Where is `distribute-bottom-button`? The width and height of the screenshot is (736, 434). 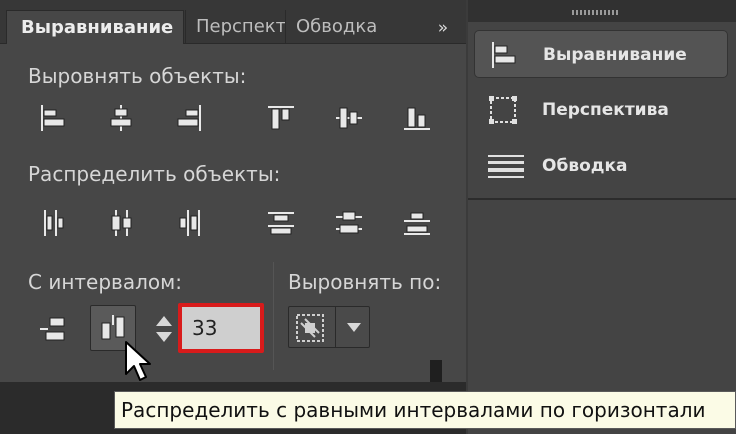
distribute-bottom-button is located at coordinates (417, 223).